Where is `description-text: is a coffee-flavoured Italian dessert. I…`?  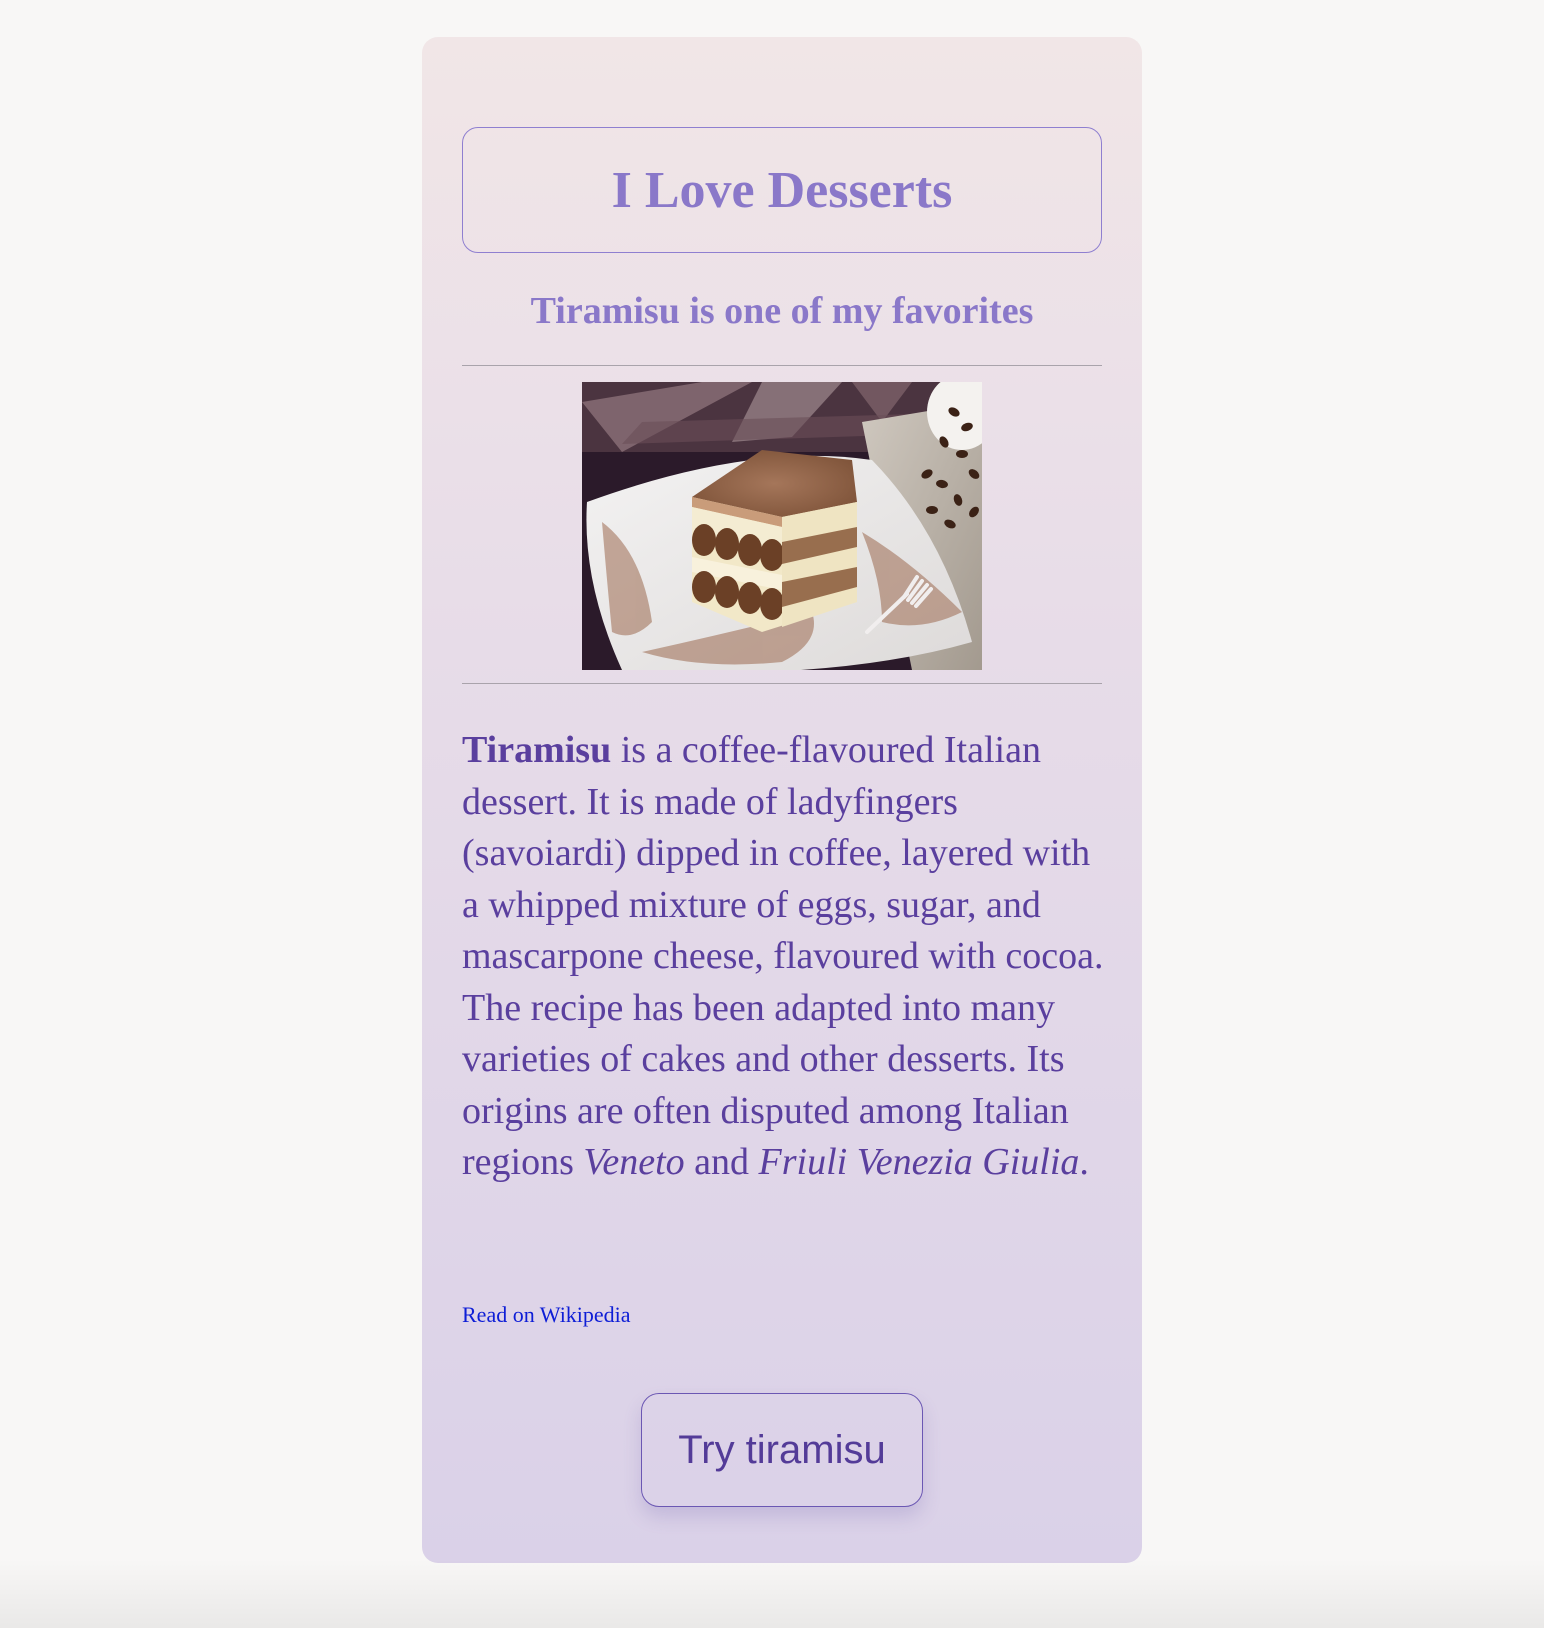 description-text: is a coffee-flavoured Italian dessert. I… is located at coordinates (783, 956).